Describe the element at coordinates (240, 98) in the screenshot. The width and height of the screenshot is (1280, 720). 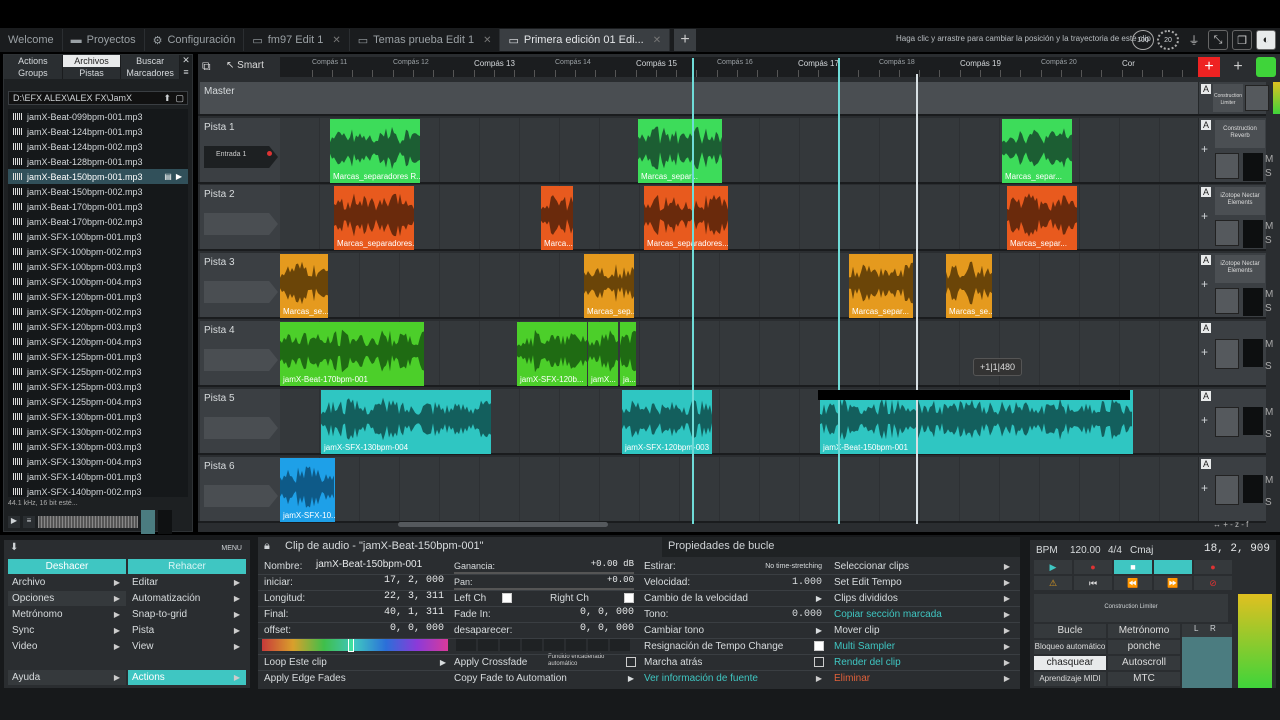
I see `track-header: Master` at that location.